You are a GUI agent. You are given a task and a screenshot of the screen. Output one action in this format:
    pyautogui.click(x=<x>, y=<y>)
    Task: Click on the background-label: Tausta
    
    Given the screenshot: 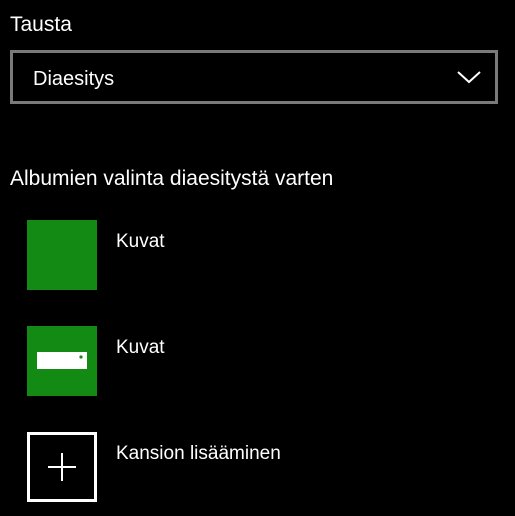 What is the action you would take?
    pyautogui.click(x=41, y=24)
    